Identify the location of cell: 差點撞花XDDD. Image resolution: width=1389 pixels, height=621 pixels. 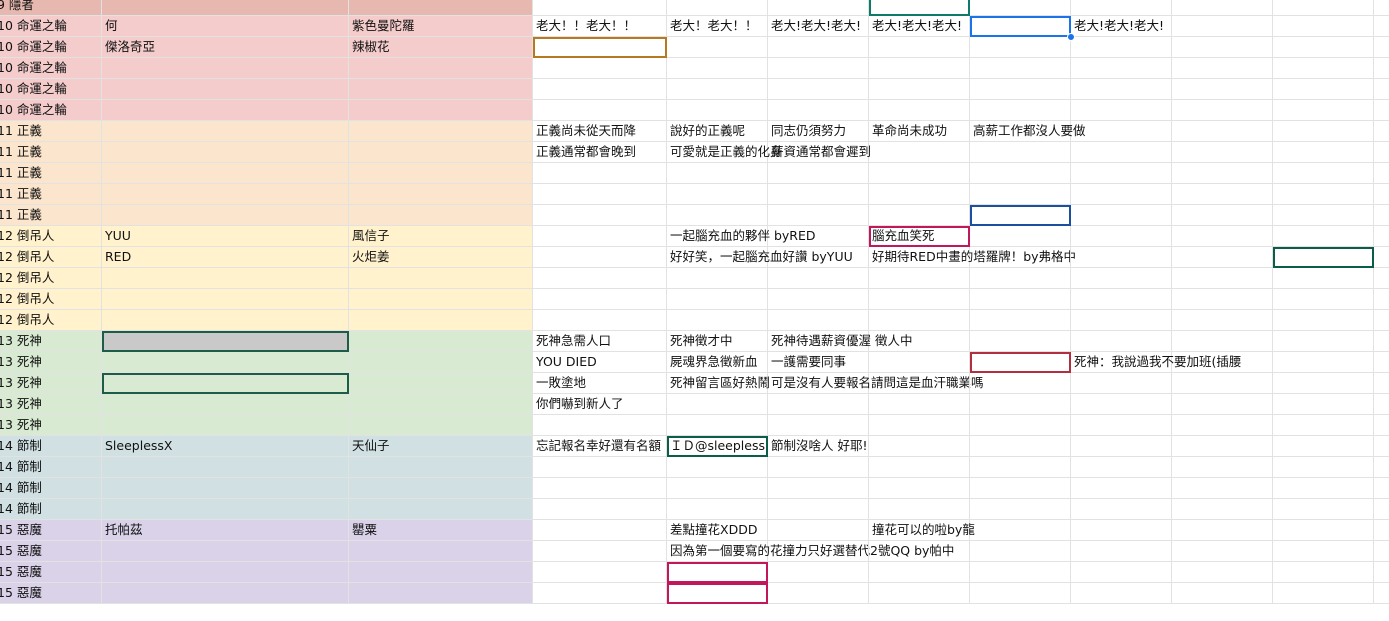
(717, 530).